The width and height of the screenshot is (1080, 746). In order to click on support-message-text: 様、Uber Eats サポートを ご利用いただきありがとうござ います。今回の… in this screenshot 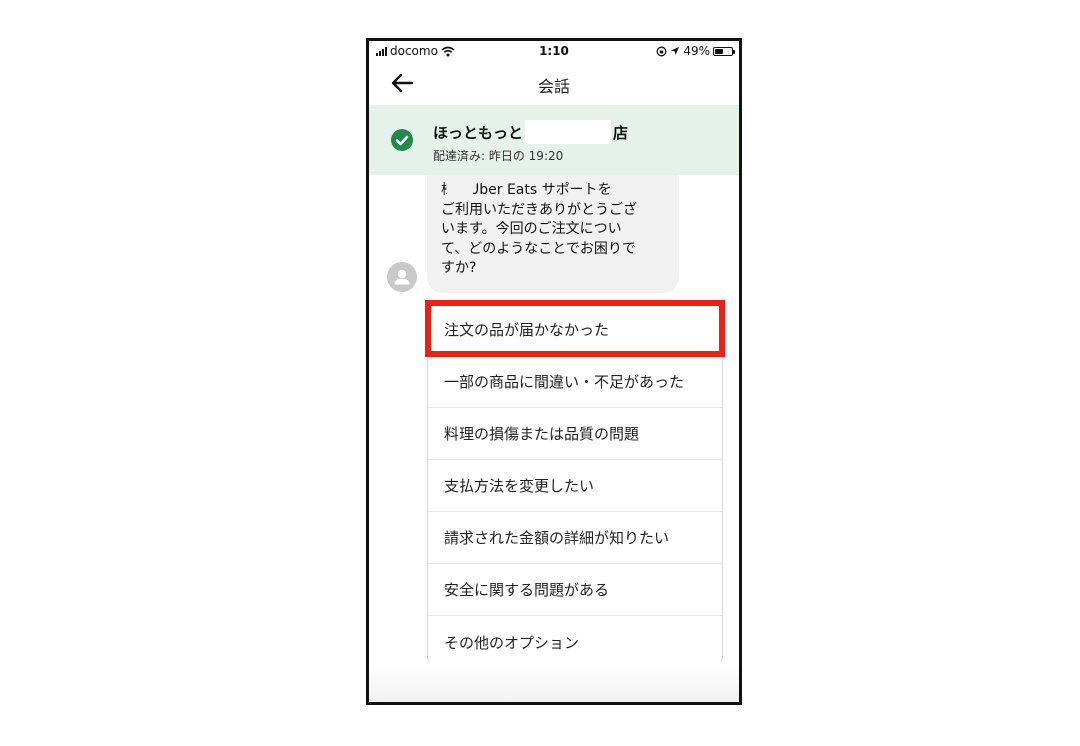, I will do `click(539, 229)`.